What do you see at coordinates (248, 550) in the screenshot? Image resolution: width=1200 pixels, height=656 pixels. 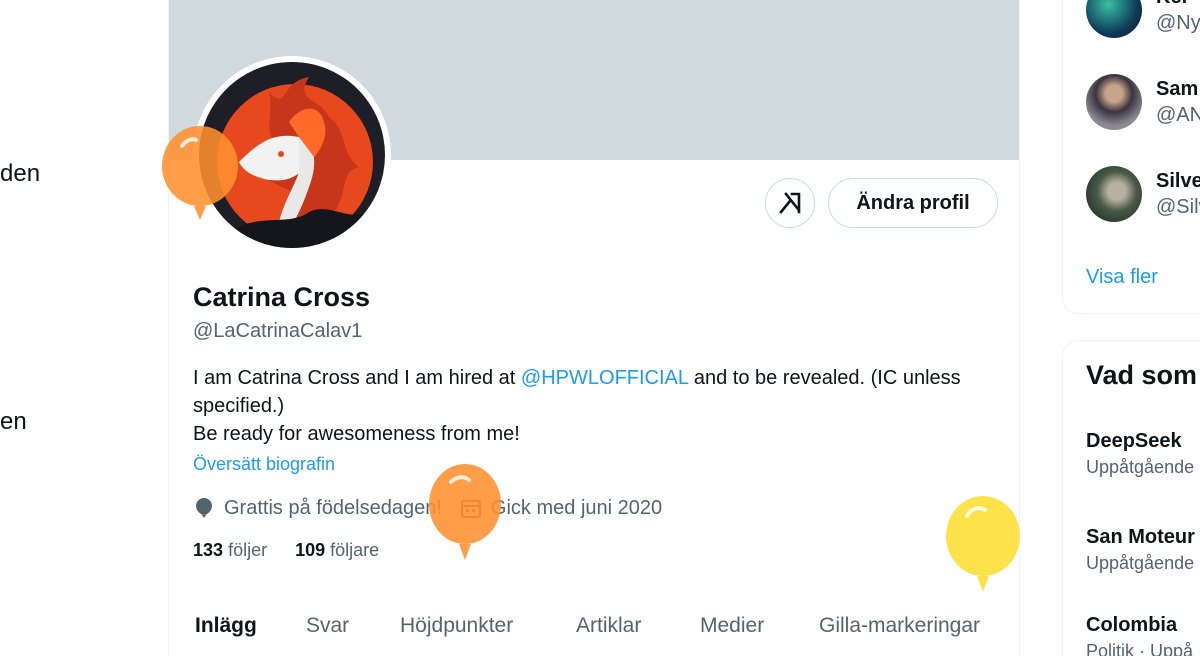 I see `following-label: följer` at bounding box center [248, 550].